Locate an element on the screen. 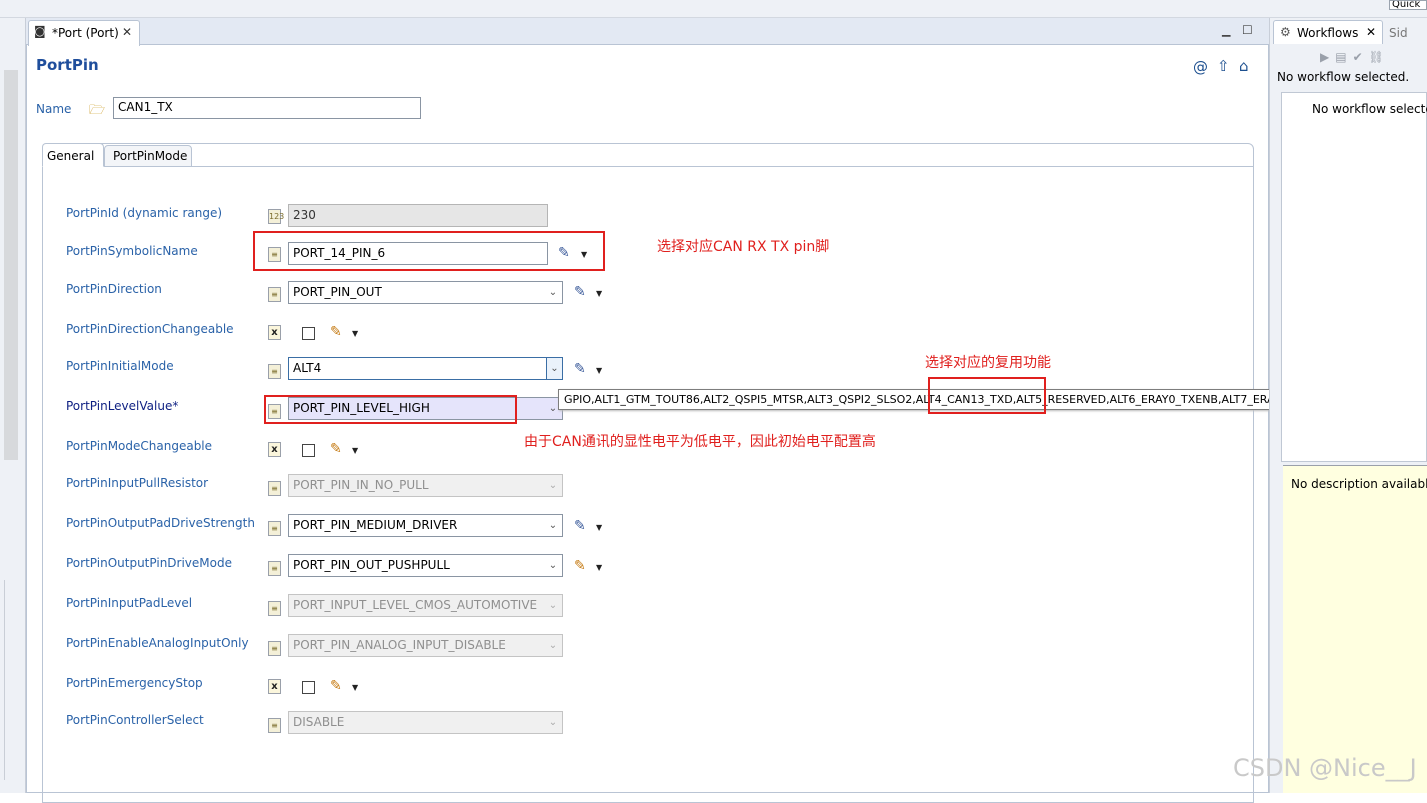  inner-tab-divider is located at coordinates (648, 166).